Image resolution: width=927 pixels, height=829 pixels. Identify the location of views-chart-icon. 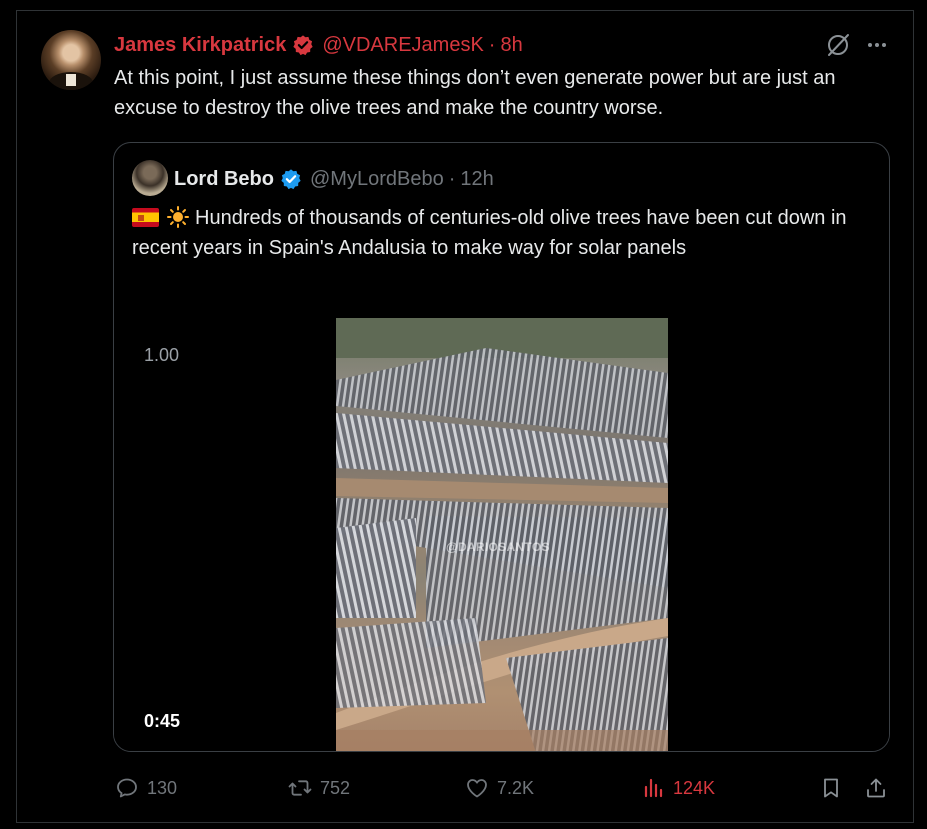
(653, 788).